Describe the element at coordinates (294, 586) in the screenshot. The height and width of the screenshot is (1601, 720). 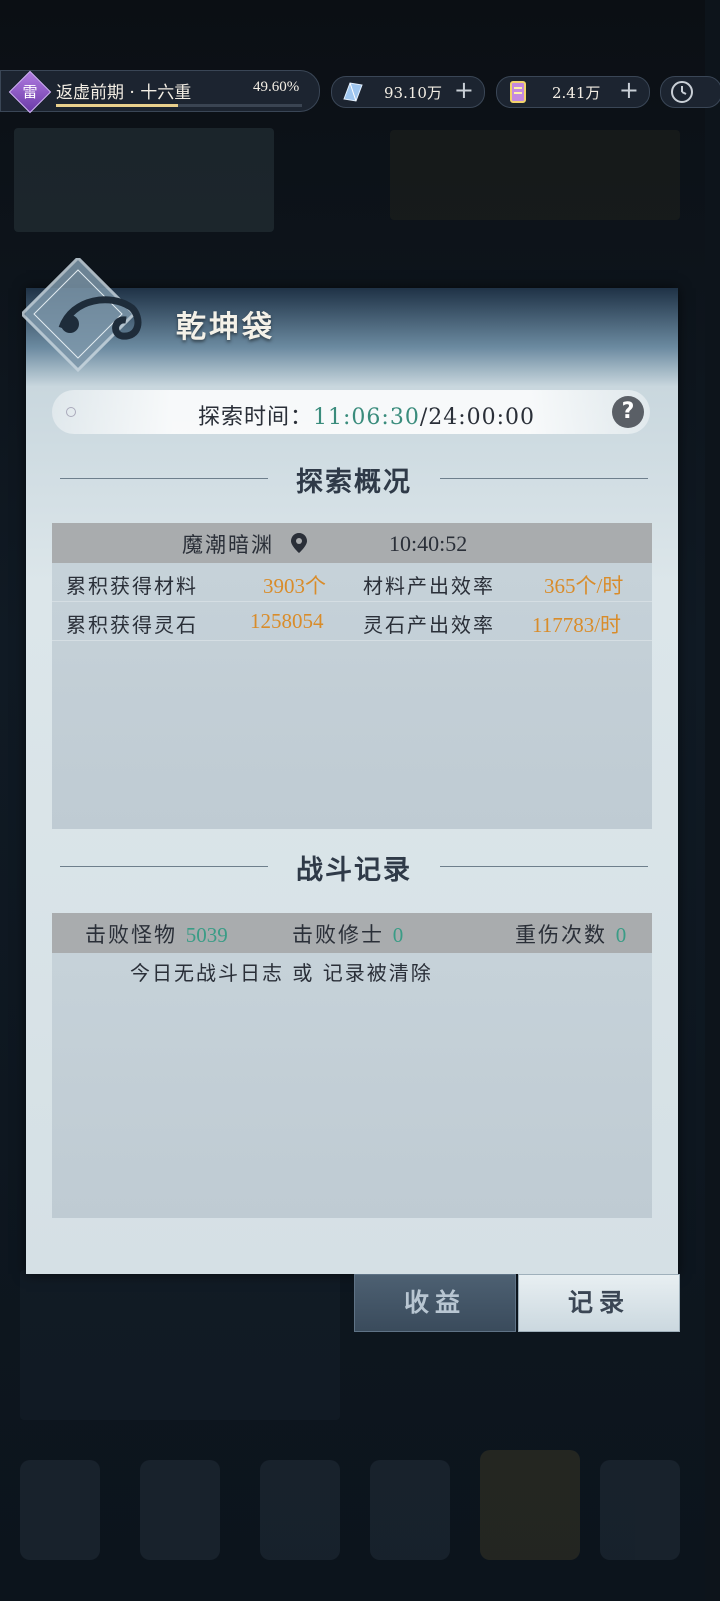
I see `stat-value: 3903个` at that location.